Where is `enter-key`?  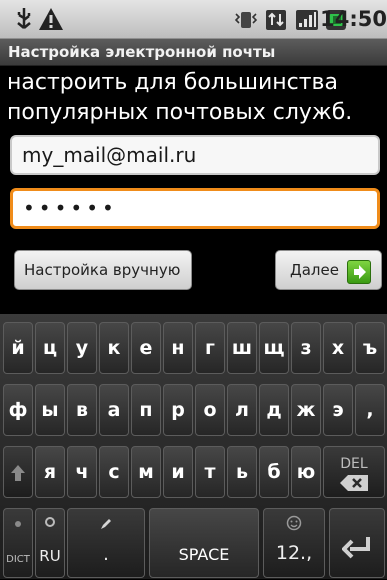
enter-key is located at coordinates (357, 543).